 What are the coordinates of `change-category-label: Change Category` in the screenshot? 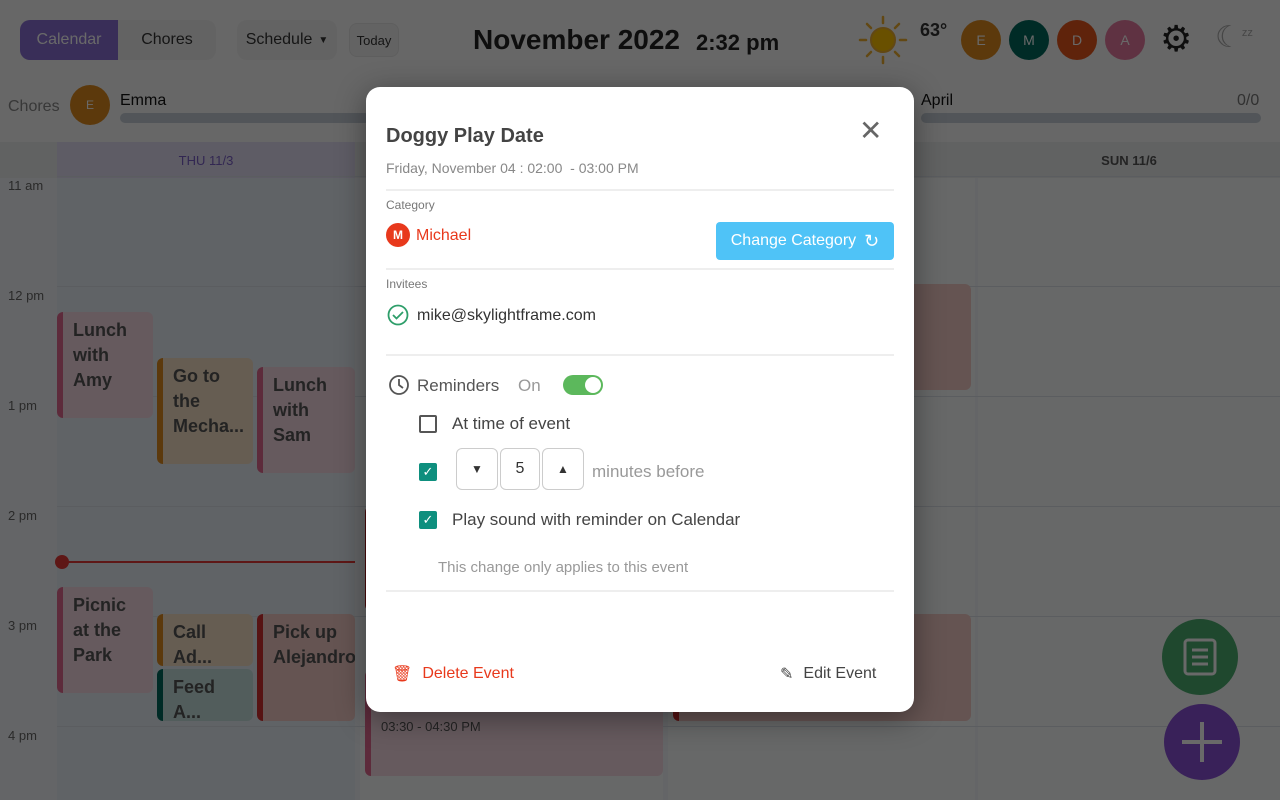 It's located at (793, 240).